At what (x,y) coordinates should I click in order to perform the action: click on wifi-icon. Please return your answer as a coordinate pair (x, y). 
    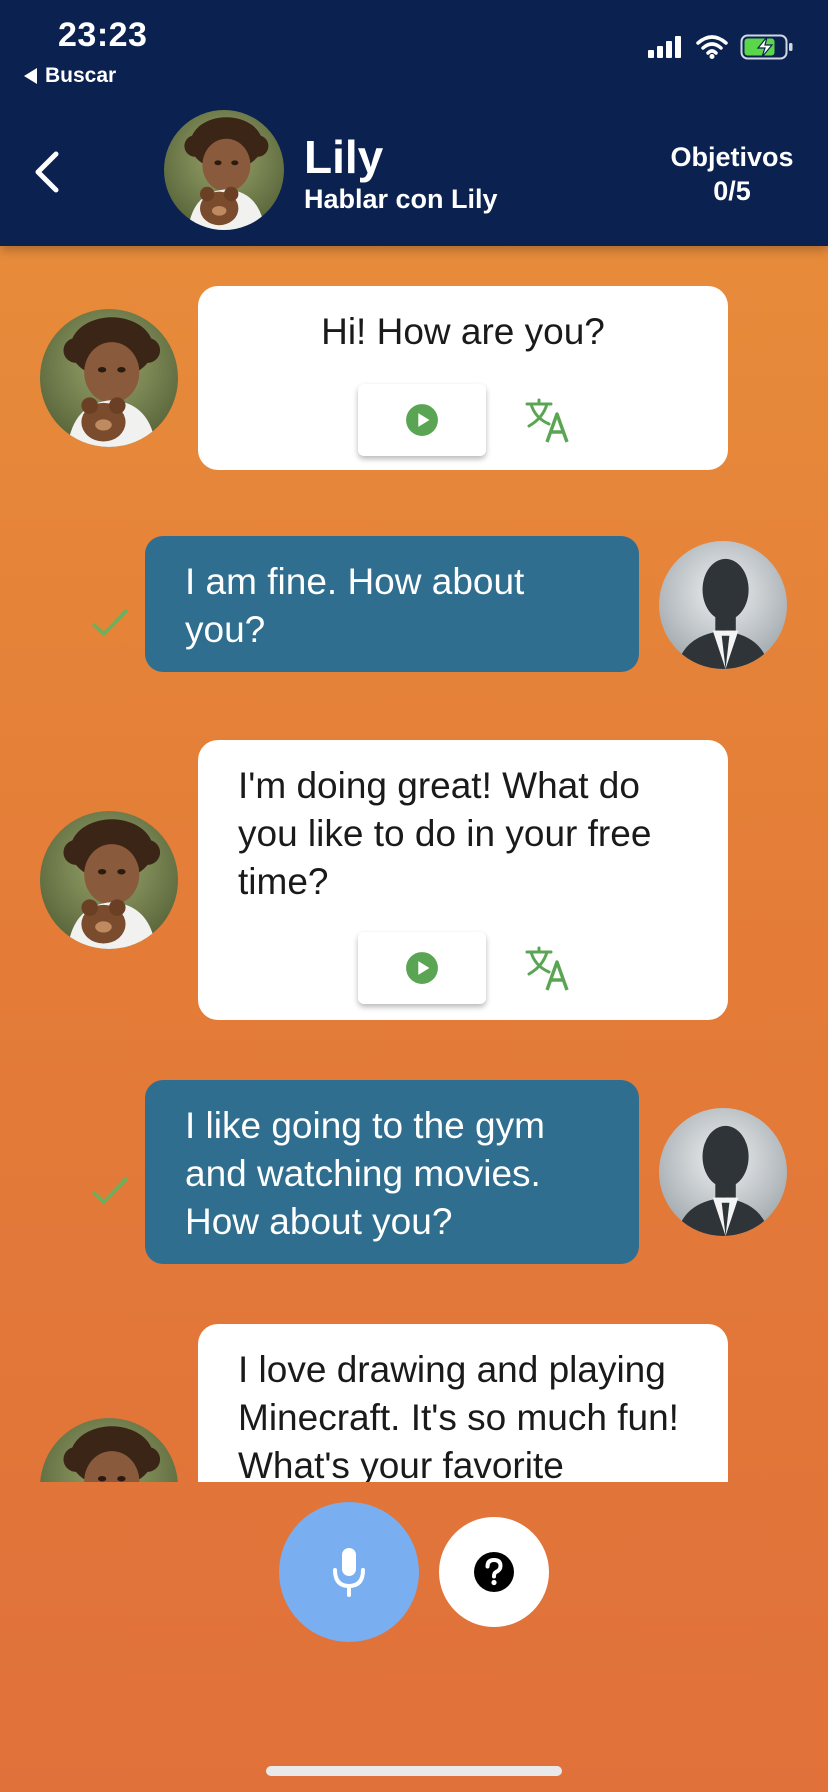
    Looking at the image, I should click on (712, 47).